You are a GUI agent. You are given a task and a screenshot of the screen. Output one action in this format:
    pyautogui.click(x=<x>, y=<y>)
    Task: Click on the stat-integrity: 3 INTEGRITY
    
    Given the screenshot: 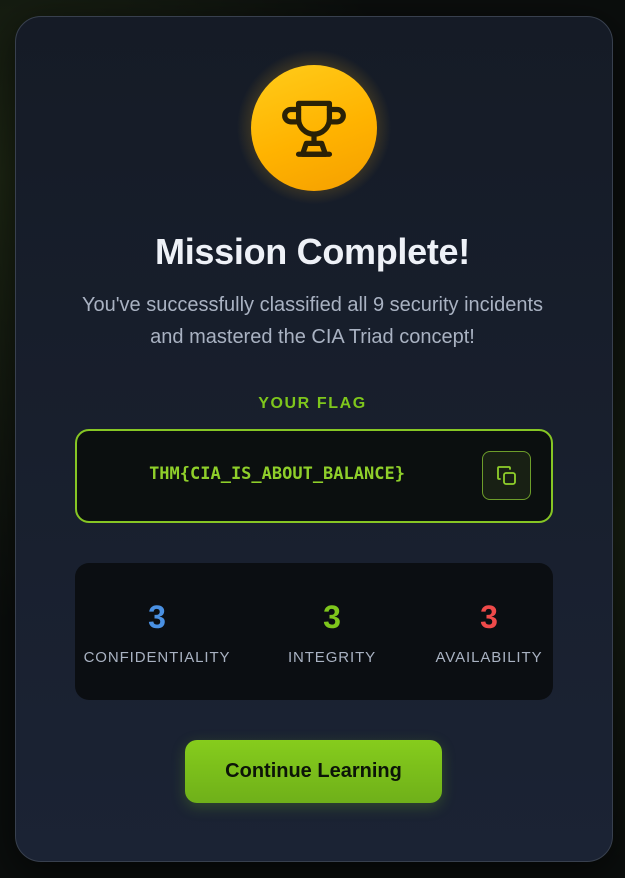 What is the action you would take?
    pyautogui.click(x=332, y=631)
    